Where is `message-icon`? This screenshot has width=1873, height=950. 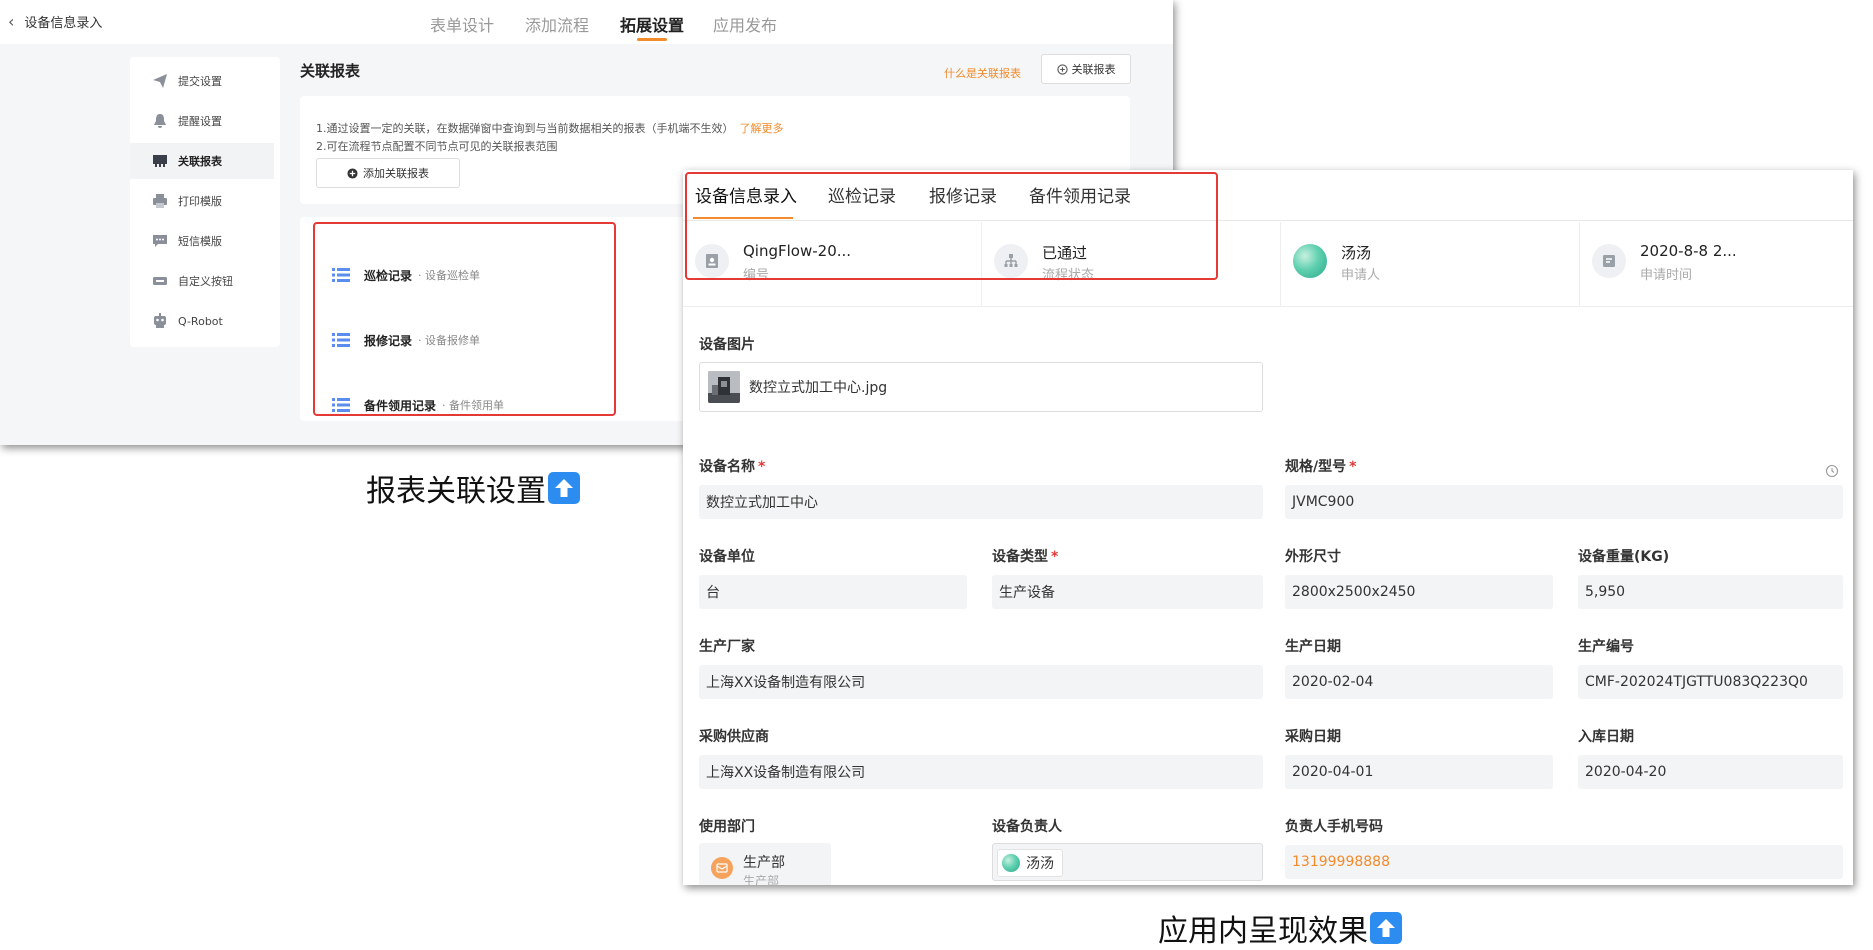
message-icon is located at coordinates (160, 241).